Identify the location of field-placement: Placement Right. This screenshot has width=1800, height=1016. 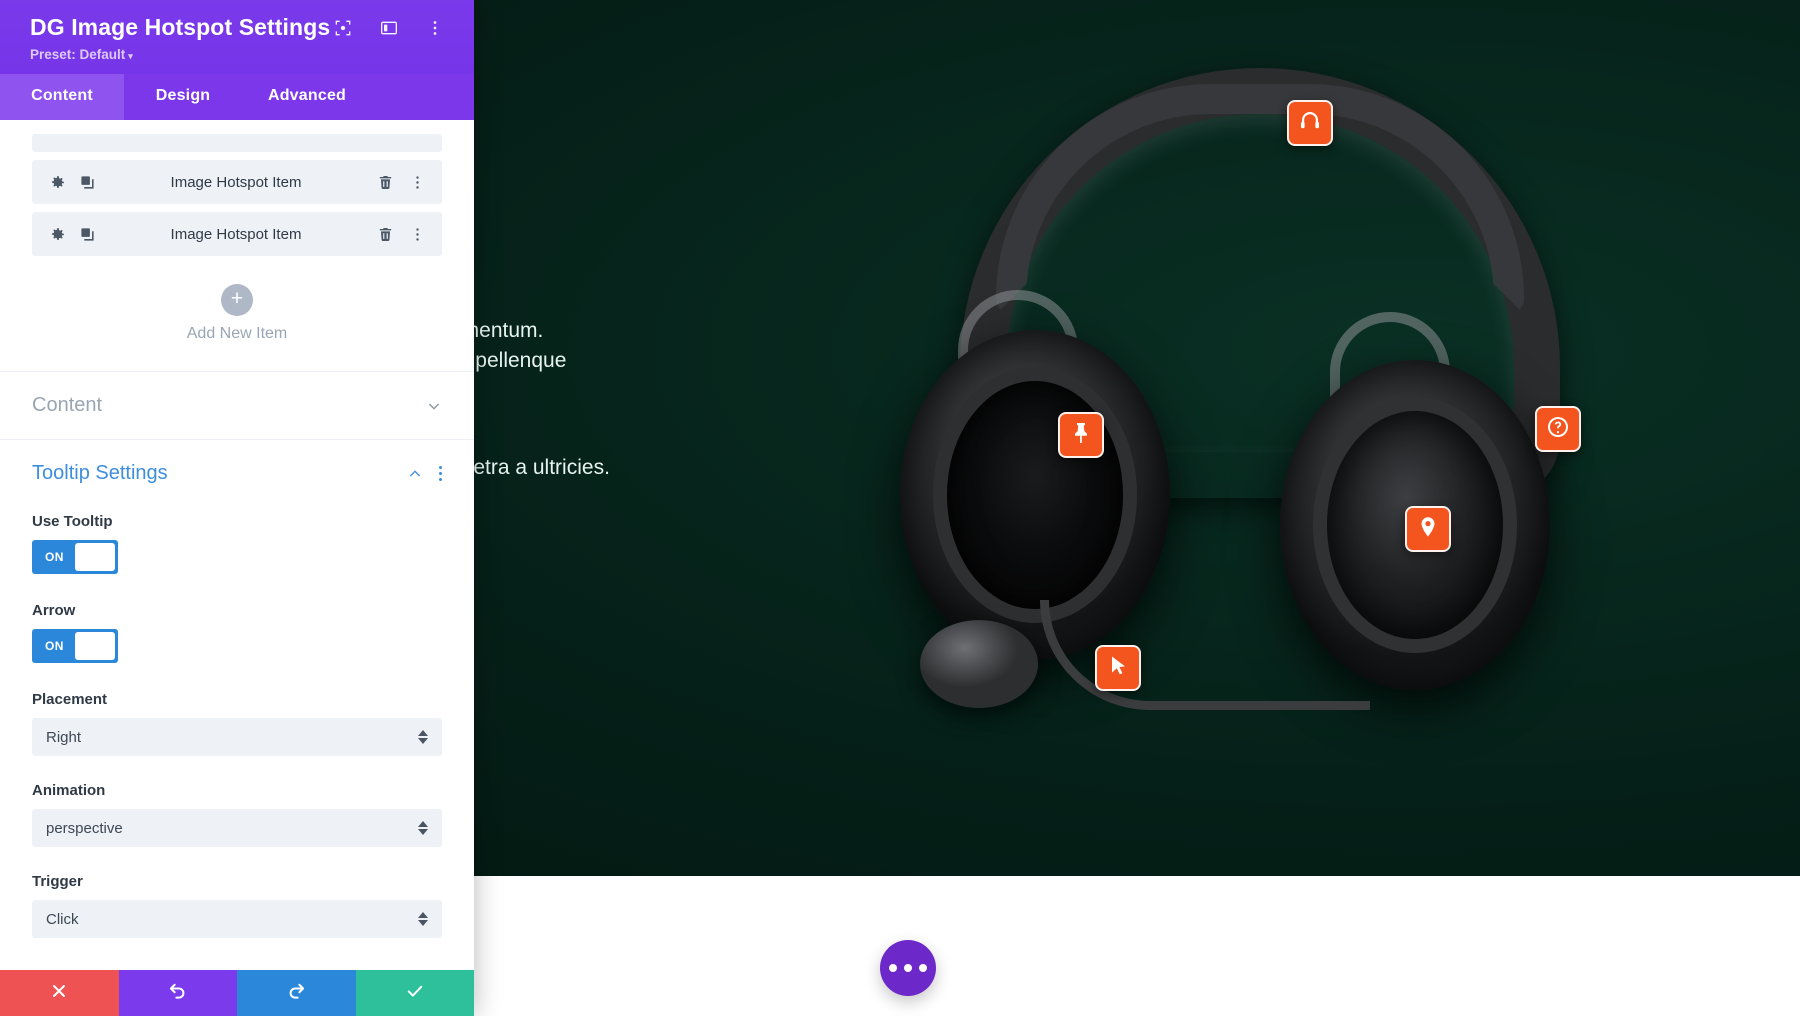
(237, 723).